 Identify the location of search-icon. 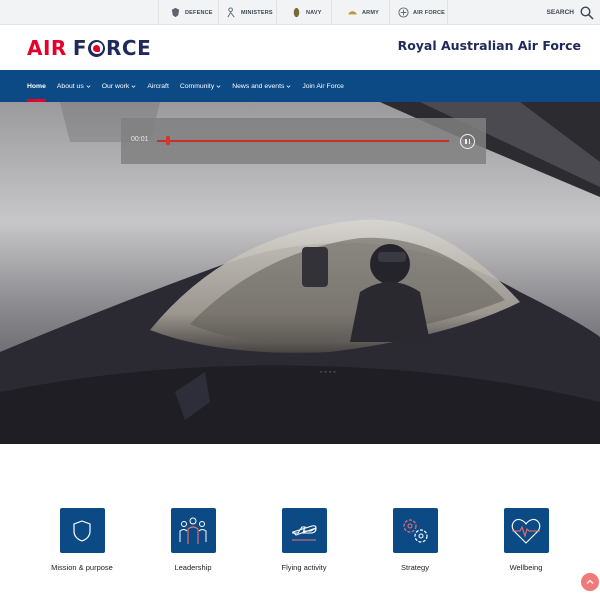
(587, 12).